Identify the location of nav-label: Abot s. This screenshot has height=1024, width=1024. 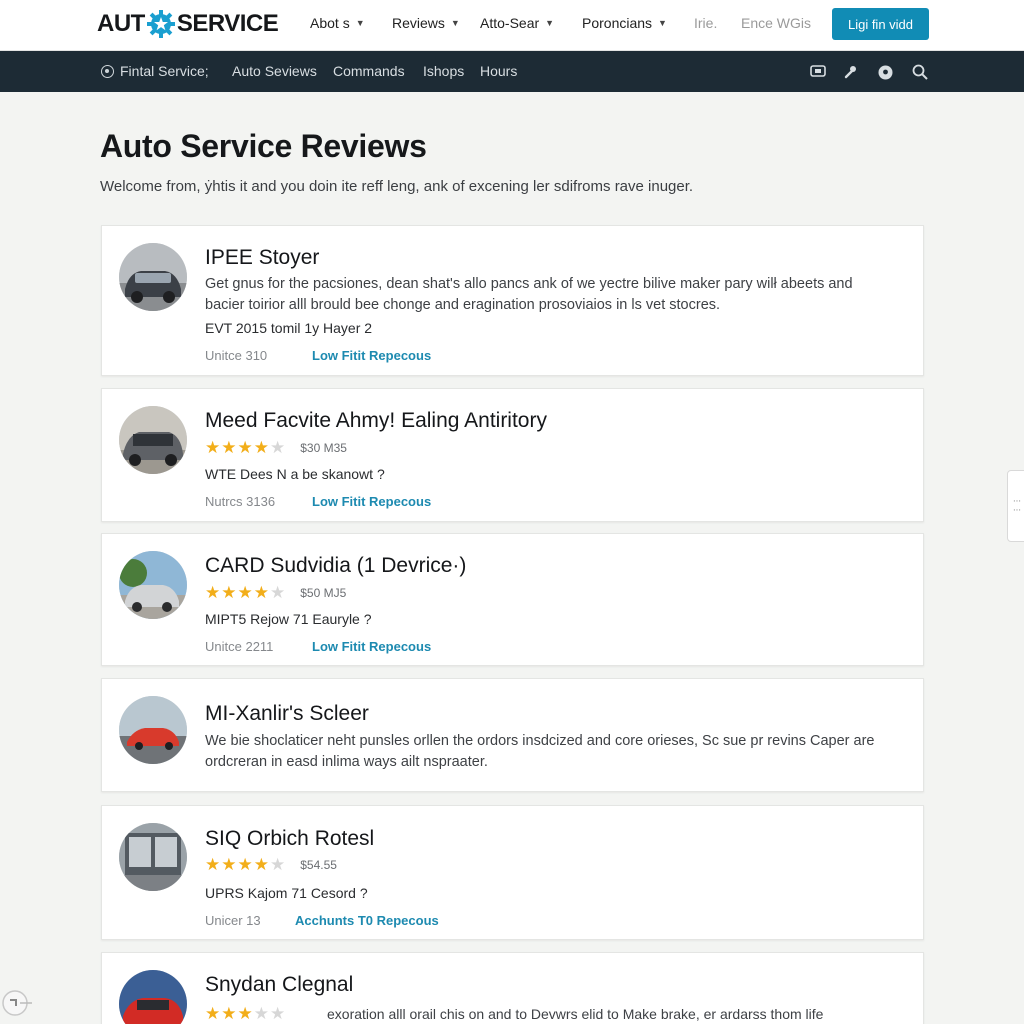
(330, 23).